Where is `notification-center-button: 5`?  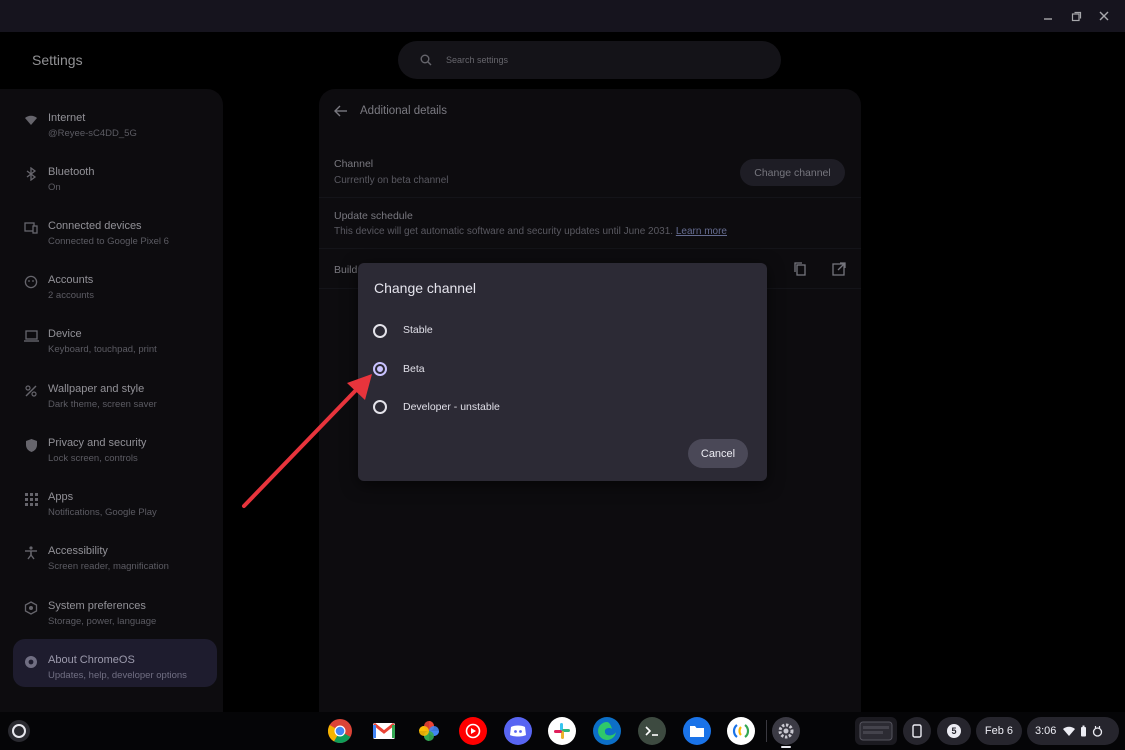 notification-center-button: 5 is located at coordinates (954, 731).